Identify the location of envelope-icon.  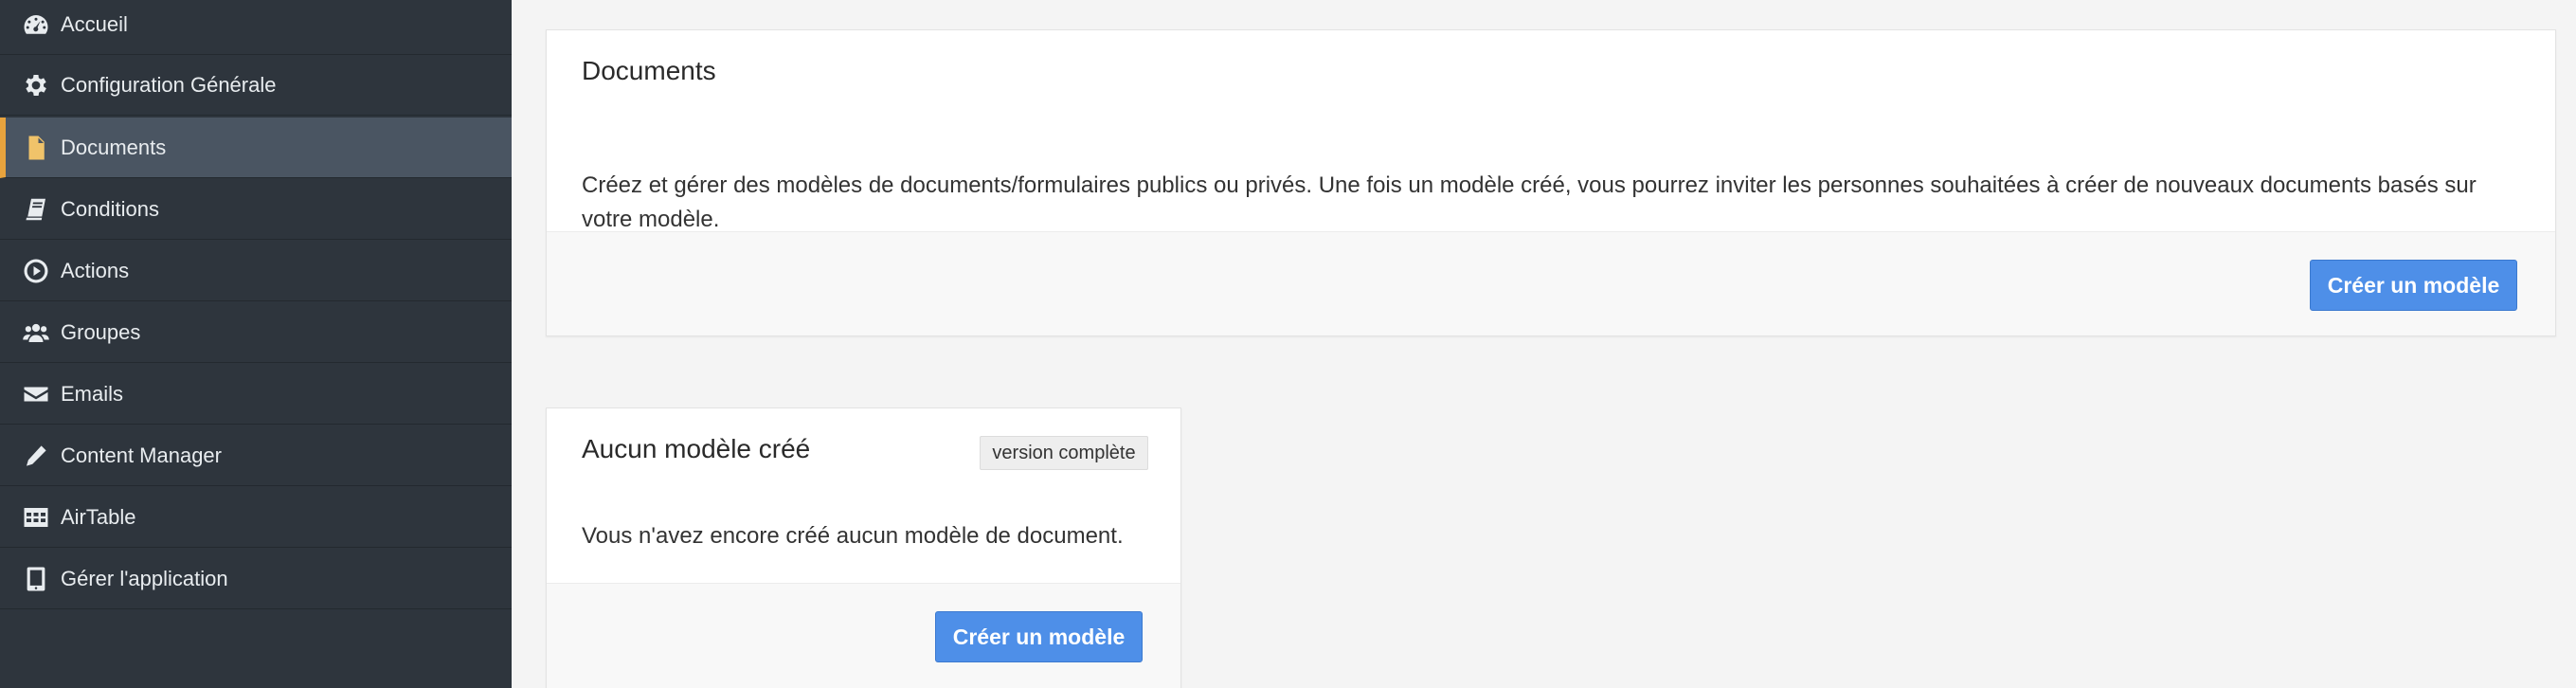
(36, 394).